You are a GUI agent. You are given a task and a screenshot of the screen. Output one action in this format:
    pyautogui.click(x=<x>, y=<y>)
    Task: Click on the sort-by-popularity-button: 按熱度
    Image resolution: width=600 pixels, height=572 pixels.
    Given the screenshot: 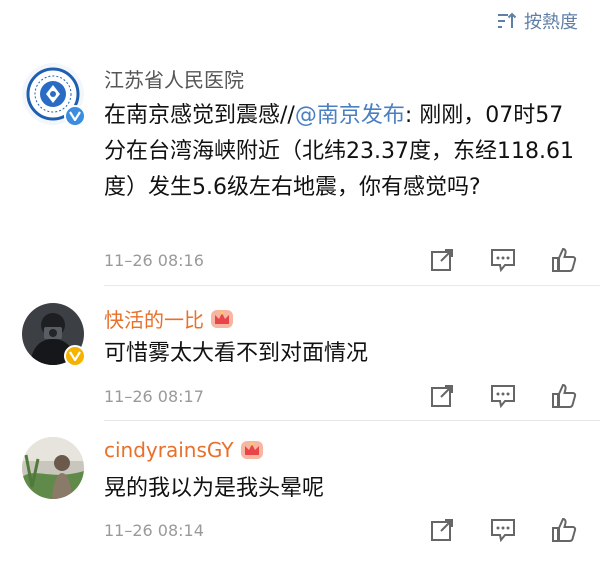 What is the action you would take?
    pyautogui.click(x=537, y=21)
    